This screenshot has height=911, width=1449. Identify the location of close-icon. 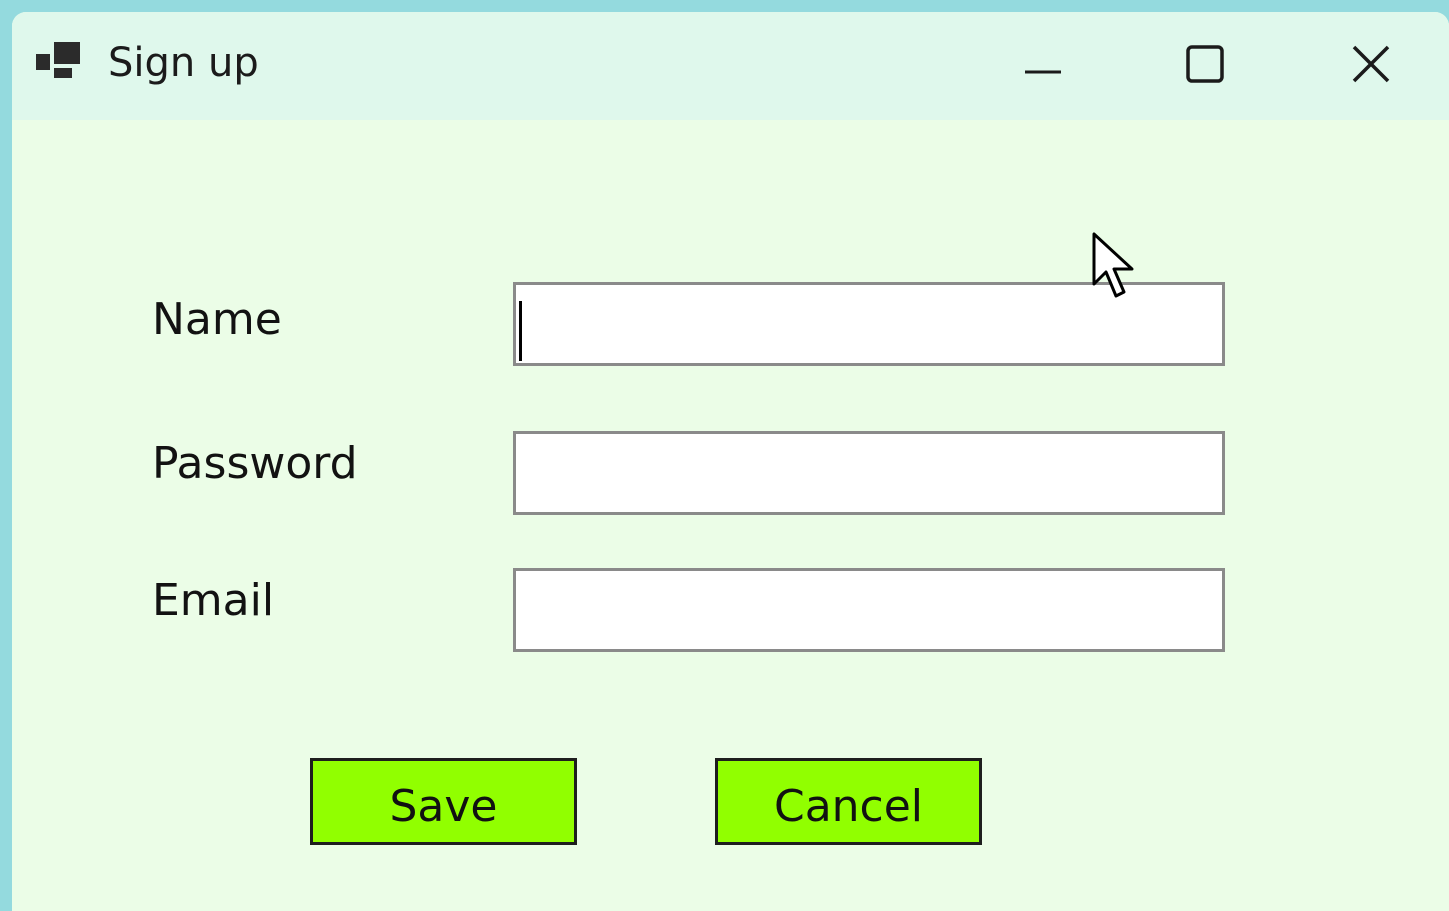
(1371, 64).